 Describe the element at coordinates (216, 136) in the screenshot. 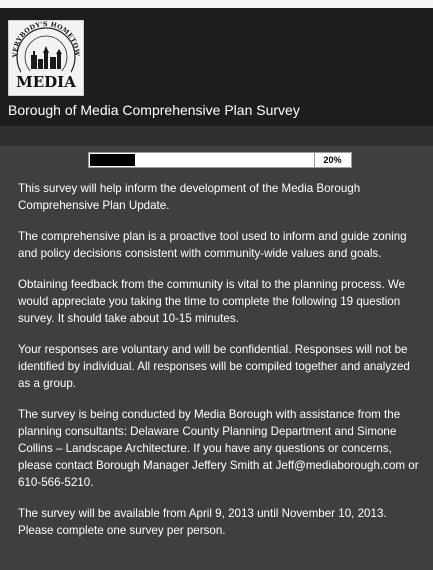

I see `header-divider-strip` at that location.